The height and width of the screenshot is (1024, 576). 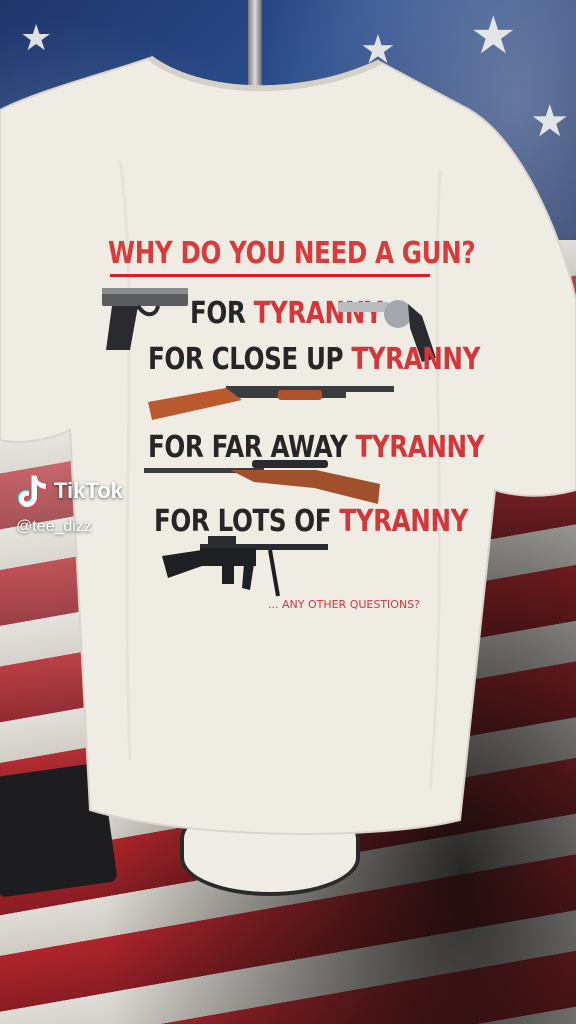 What do you see at coordinates (270, 275) in the screenshot?
I see `headline-underline` at bounding box center [270, 275].